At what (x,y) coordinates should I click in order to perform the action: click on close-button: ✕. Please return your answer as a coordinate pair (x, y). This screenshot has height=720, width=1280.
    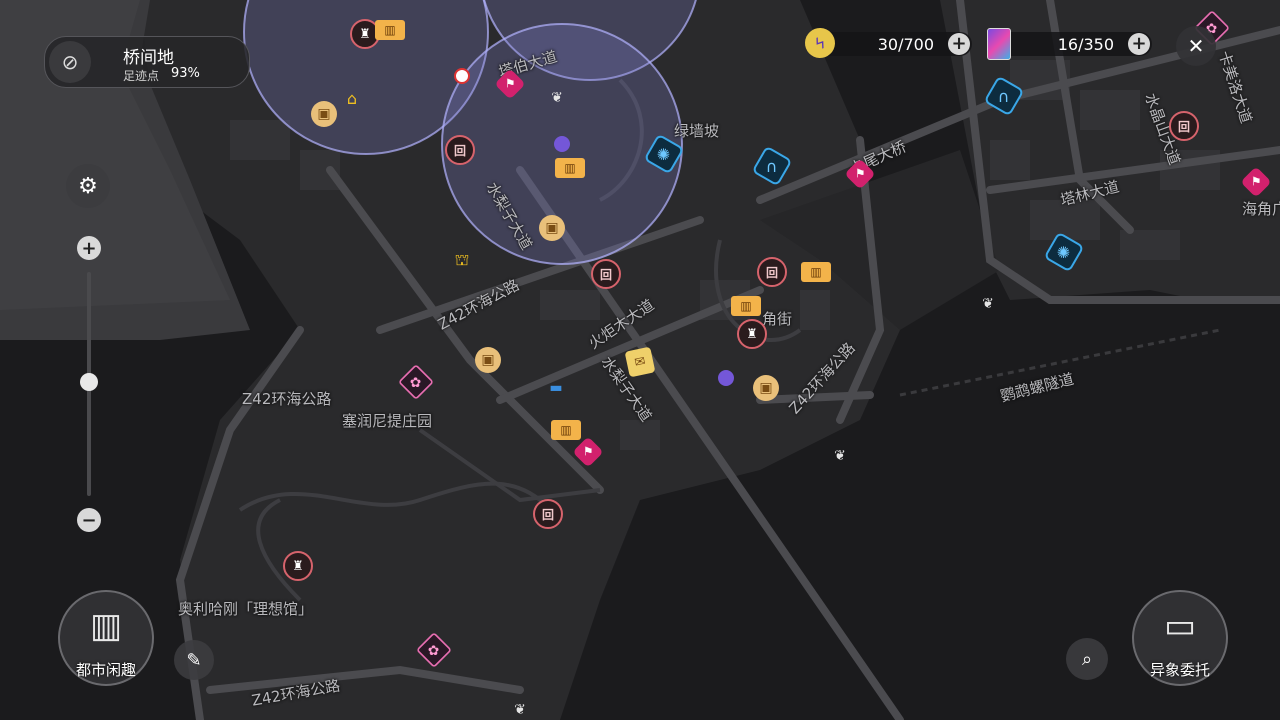
    Looking at the image, I should click on (1196, 46).